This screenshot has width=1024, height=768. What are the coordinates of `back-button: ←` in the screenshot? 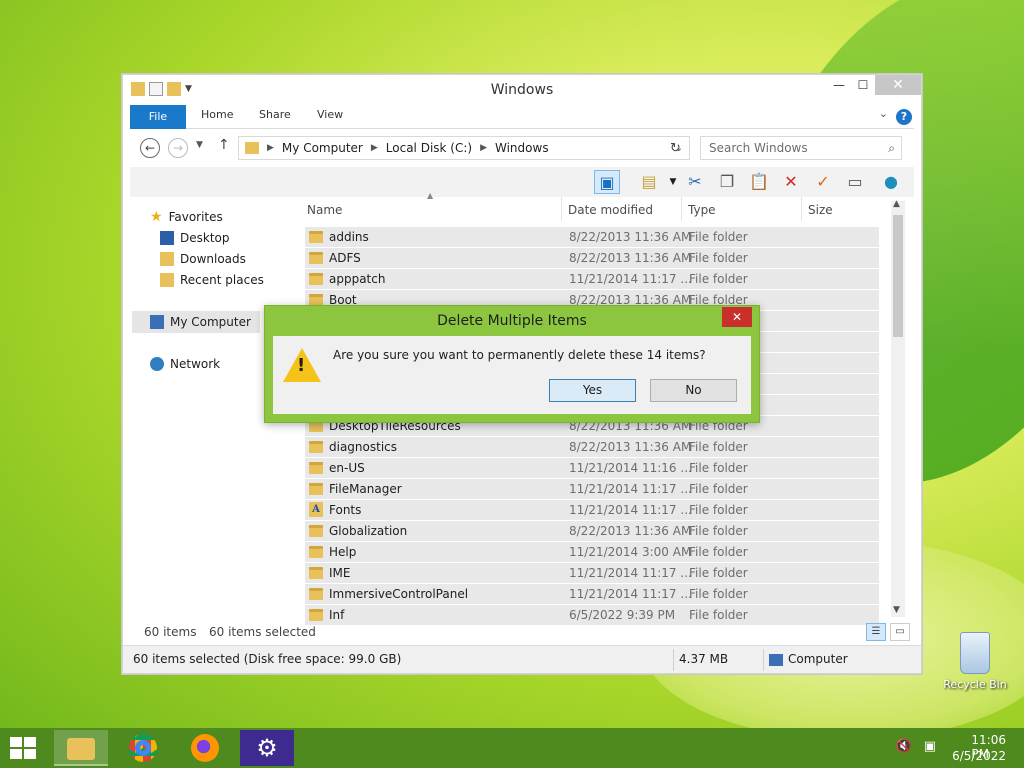 It's located at (150, 148).